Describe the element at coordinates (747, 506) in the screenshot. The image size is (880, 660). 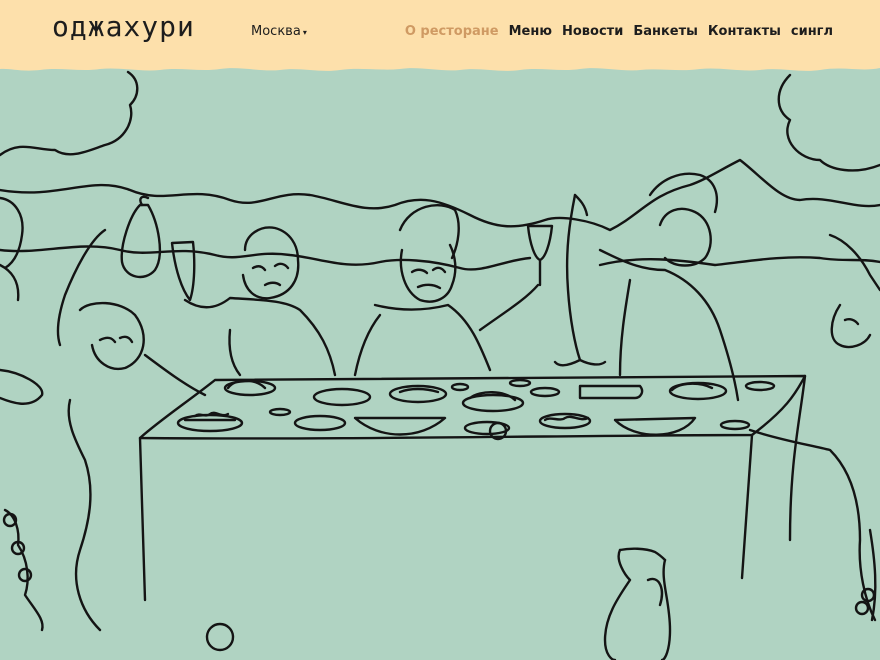
I see `table-front-right` at that location.